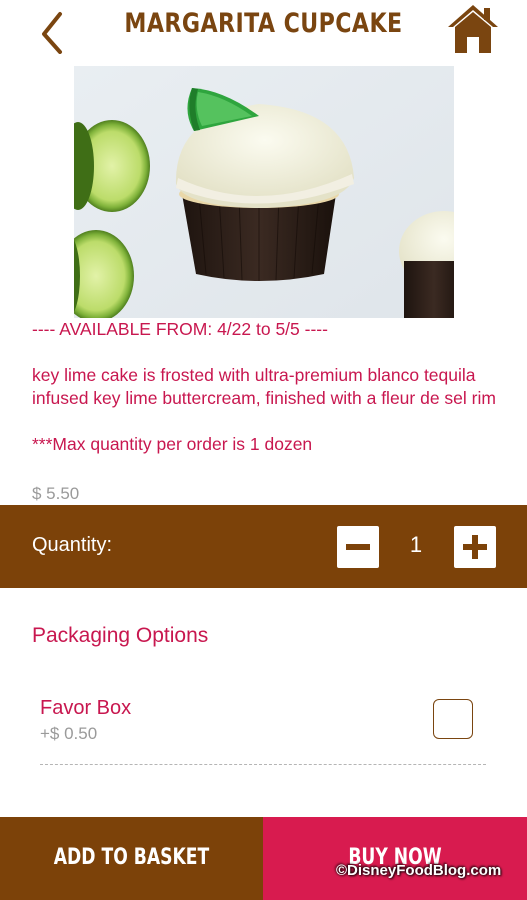 Image resolution: width=527 pixels, height=900 pixels. I want to click on add-to-basket-button: ADD TO BASKET, so click(131, 858).